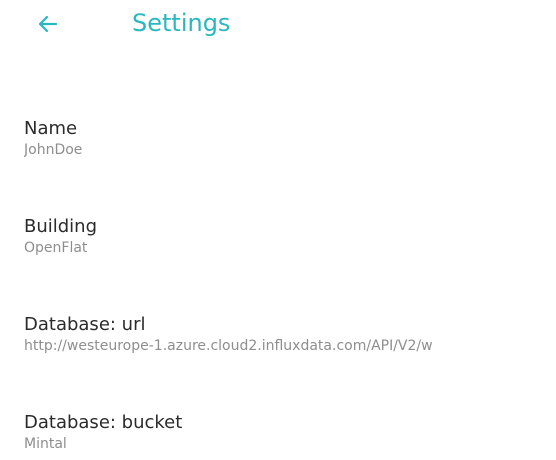 The width and height of the screenshot is (556, 460). Describe the element at coordinates (45, 444) in the screenshot. I see `setting-value: Mintal` at that location.